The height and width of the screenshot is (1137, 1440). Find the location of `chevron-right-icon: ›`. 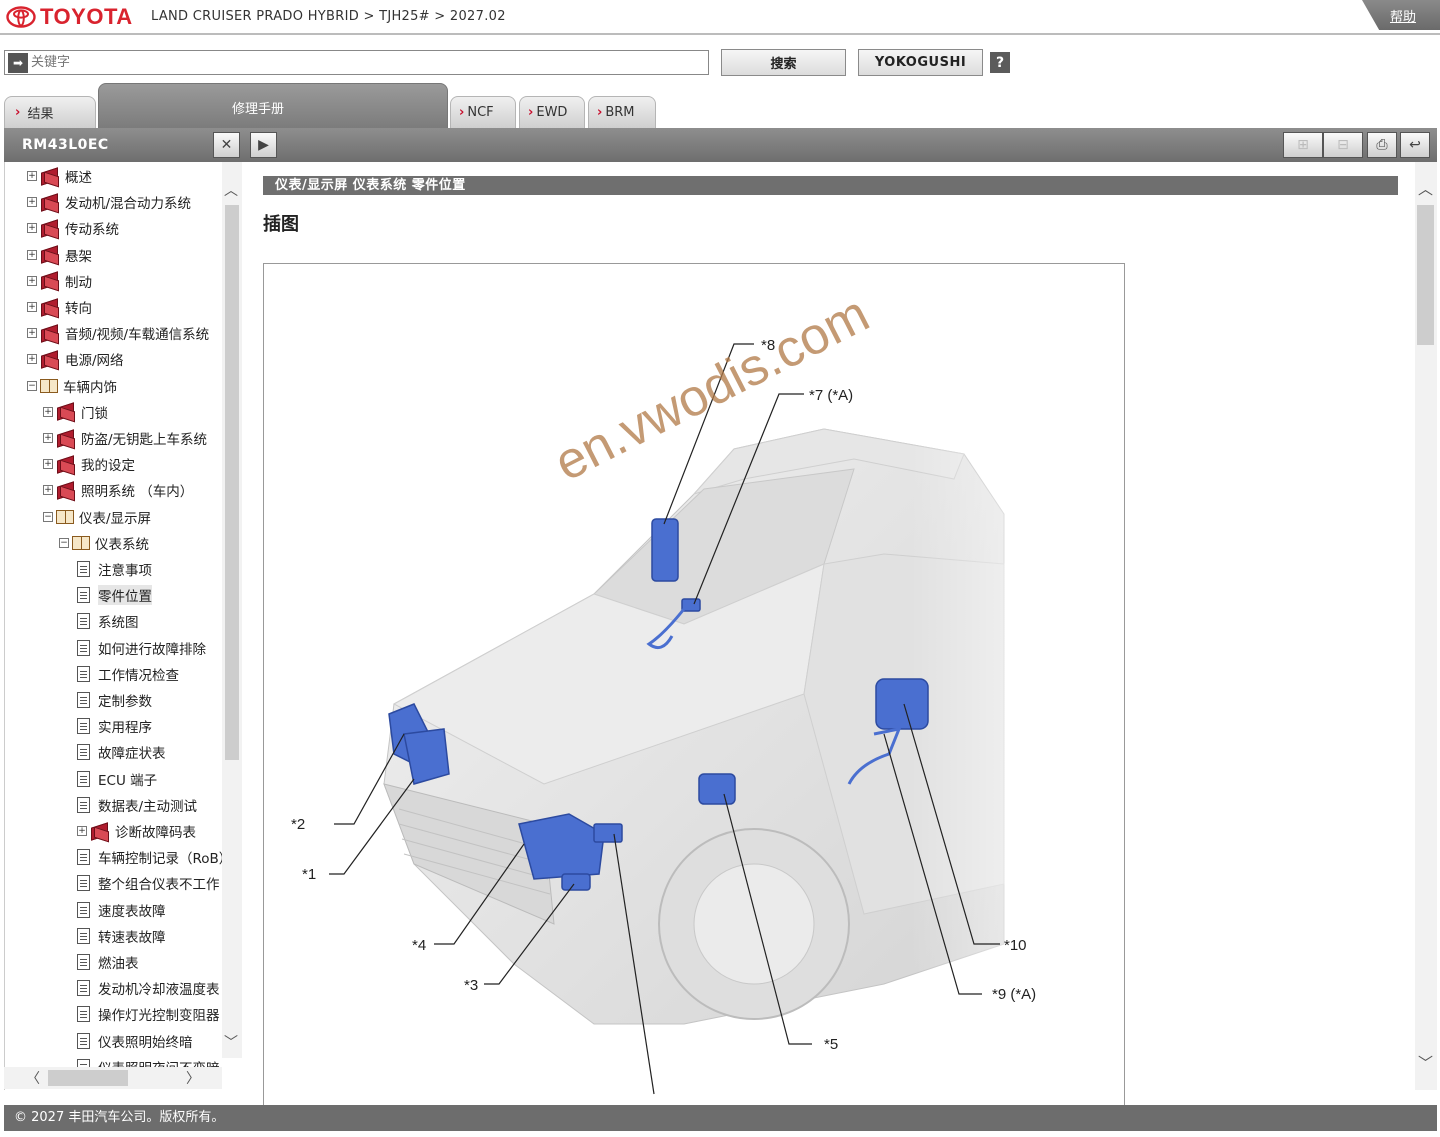

chevron-right-icon: › is located at coordinates (462, 112).